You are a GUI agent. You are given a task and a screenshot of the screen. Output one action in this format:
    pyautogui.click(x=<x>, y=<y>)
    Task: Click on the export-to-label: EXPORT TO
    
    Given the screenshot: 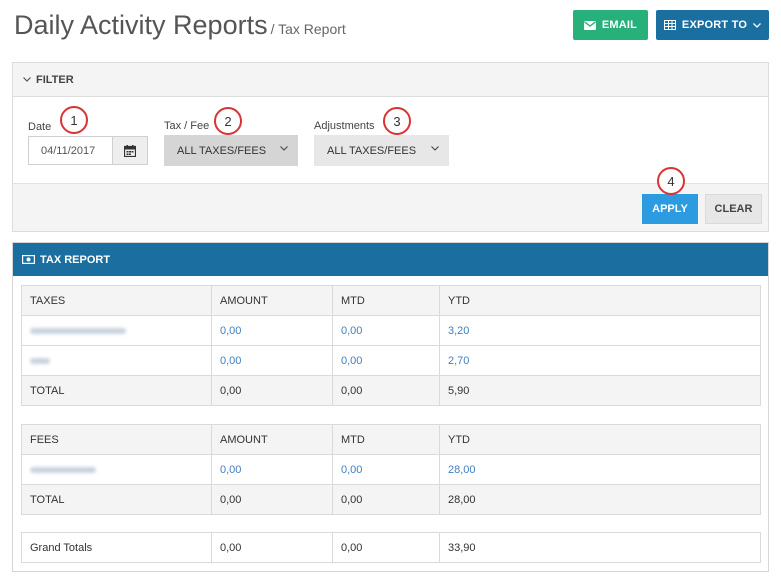 What is the action you would take?
    pyautogui.click(x=714, y=25)
    